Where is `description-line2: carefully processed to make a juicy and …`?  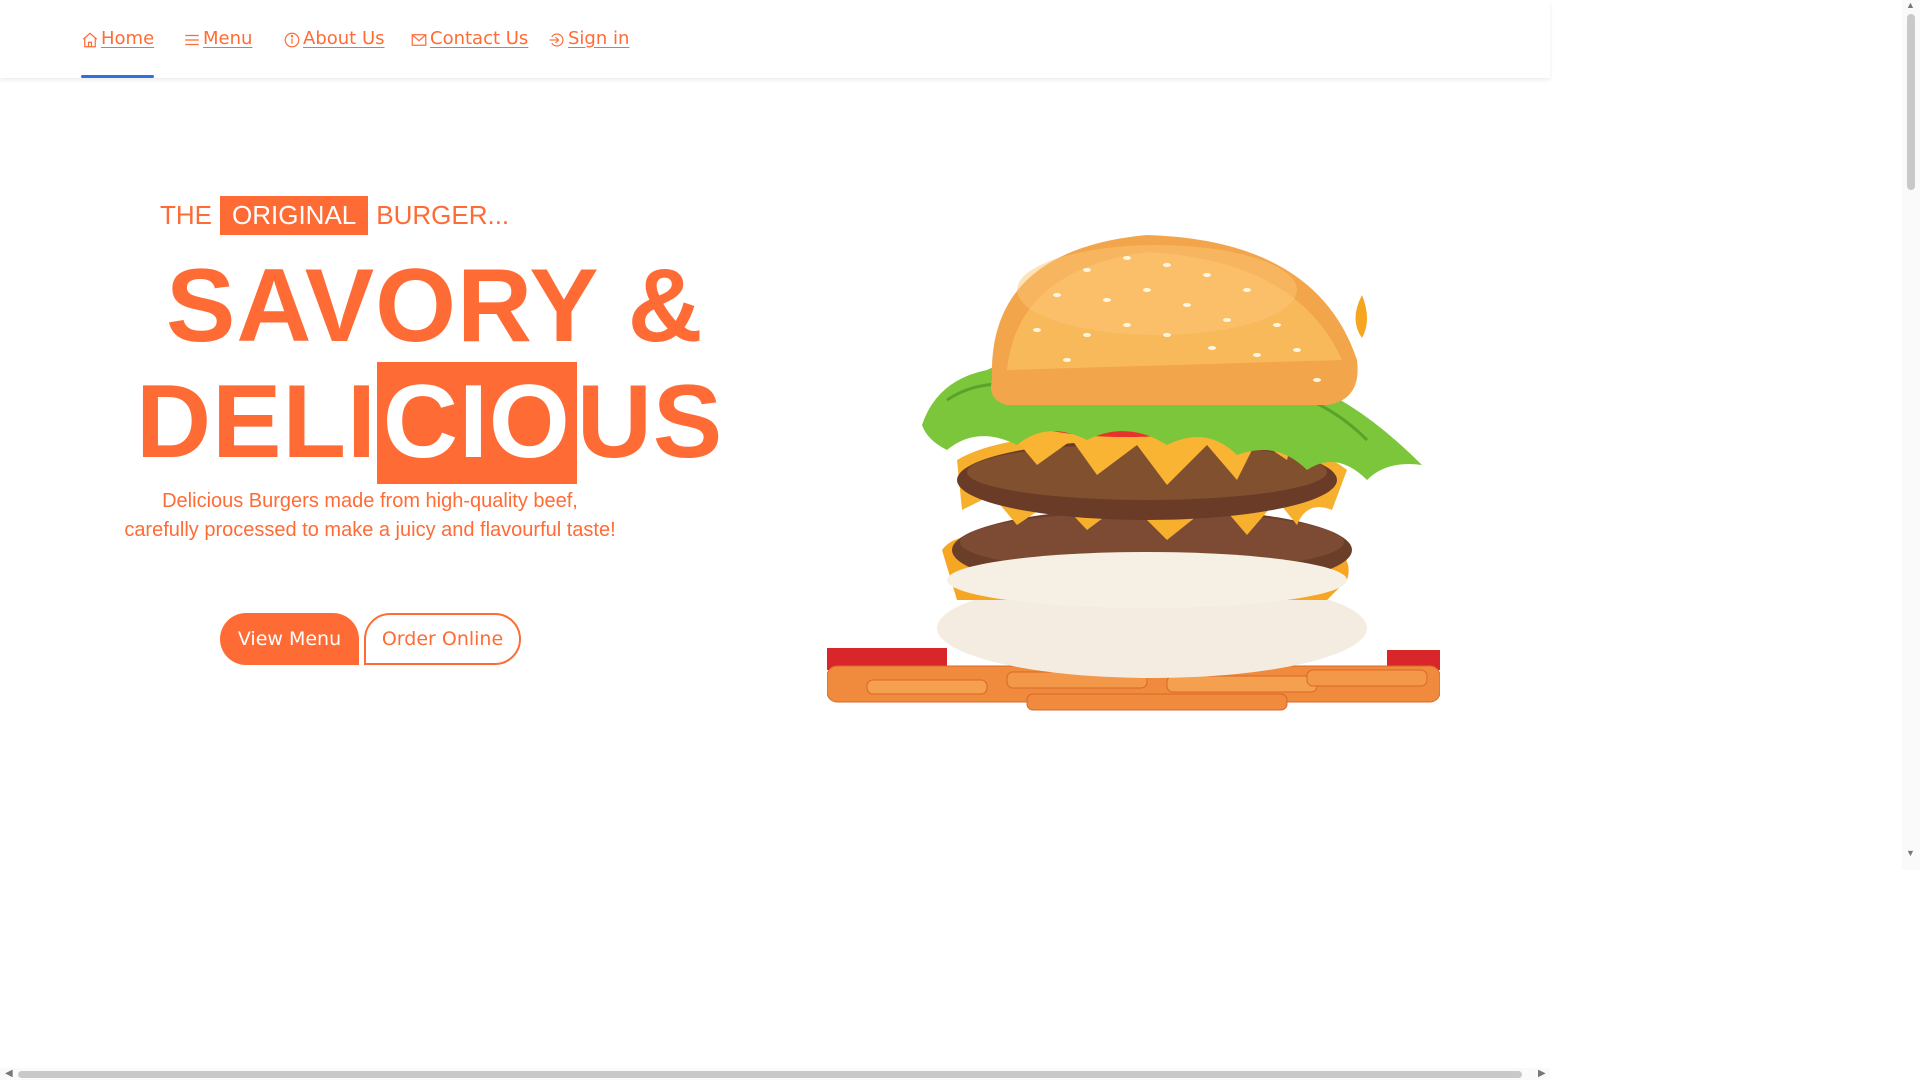 description-line2: carefully processed to make a juicy and … is located at coordinates (370, 530).